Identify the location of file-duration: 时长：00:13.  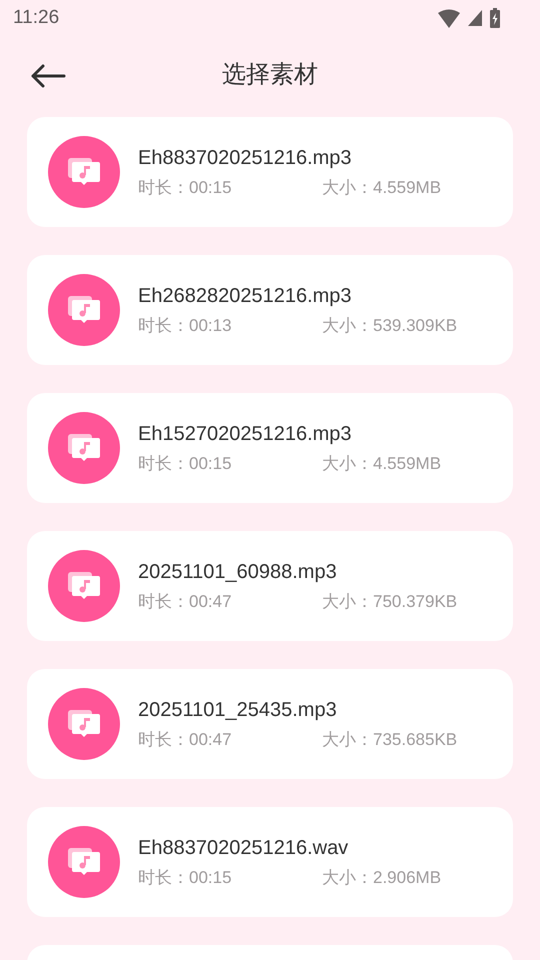
(185, 326).